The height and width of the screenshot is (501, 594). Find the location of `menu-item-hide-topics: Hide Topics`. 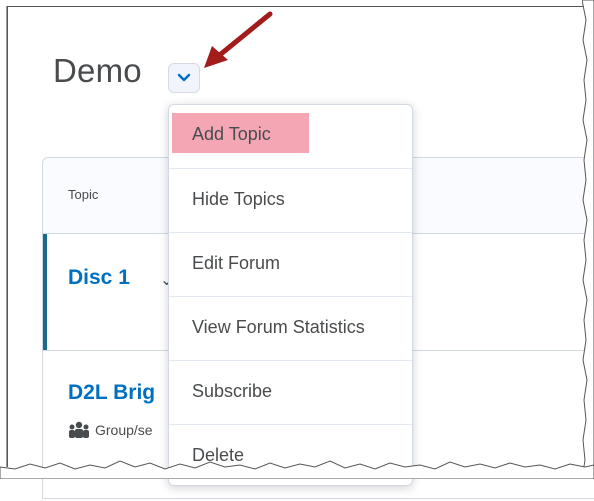

menu-item-hide-topics: Hide Topics is located at coordinates (290, 201).